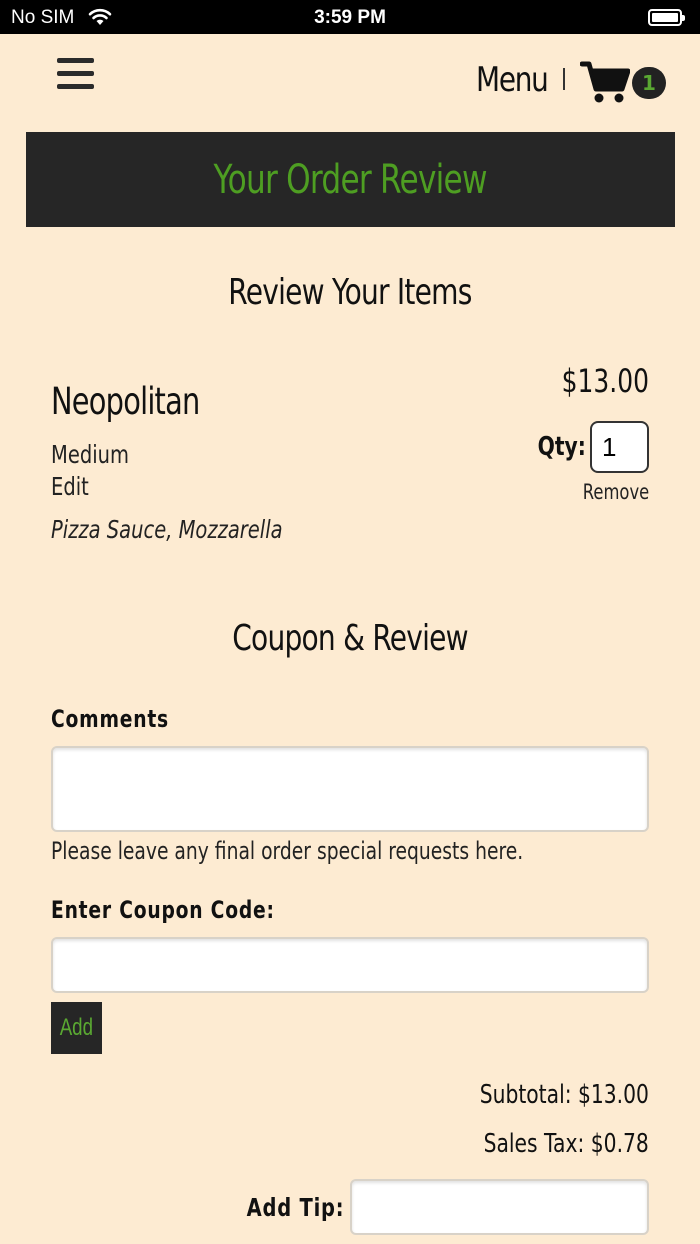 The image size is (700, 1244). Describe the element at coordinates (76, 1028) in the screenshot. I see `add-coupon-button: Add` at that location.